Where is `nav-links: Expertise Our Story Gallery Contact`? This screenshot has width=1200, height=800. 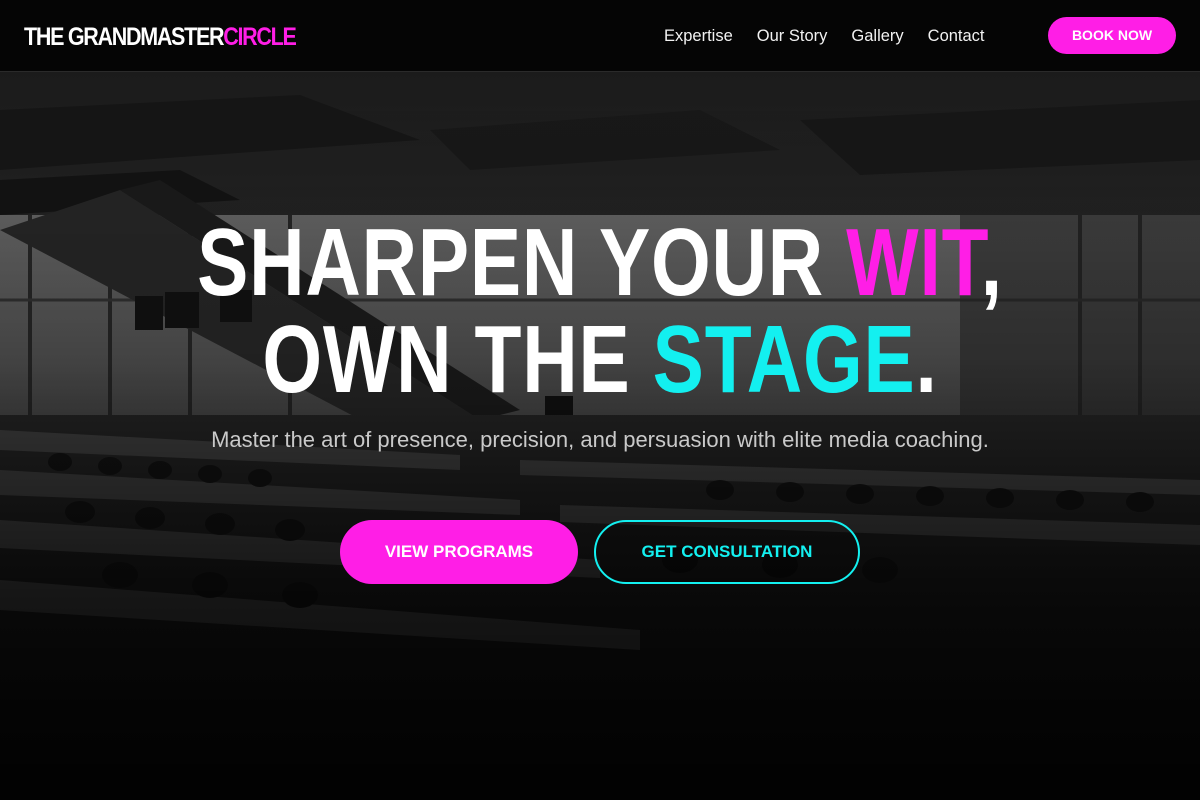 nav-links: Expertise Our Story Gallery Contact is located at coordinates (824, 36).